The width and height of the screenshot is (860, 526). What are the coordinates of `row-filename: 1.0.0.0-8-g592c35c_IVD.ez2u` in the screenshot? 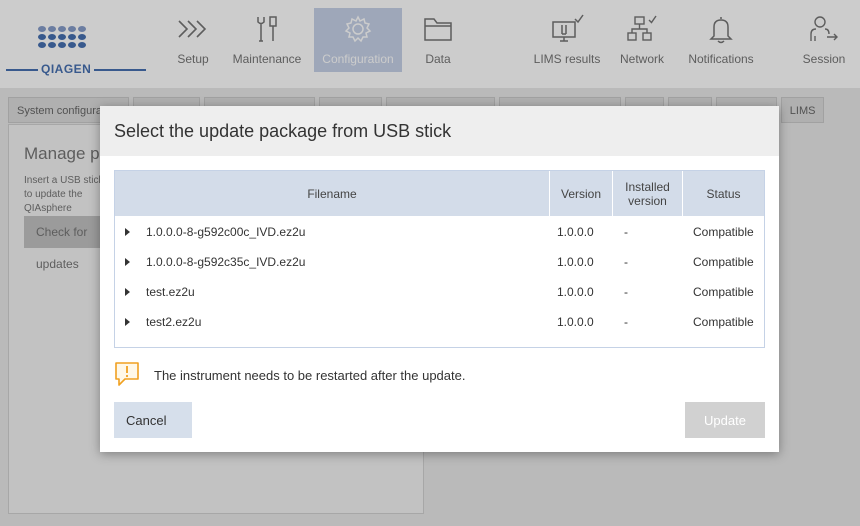 It's located at (226, 262).